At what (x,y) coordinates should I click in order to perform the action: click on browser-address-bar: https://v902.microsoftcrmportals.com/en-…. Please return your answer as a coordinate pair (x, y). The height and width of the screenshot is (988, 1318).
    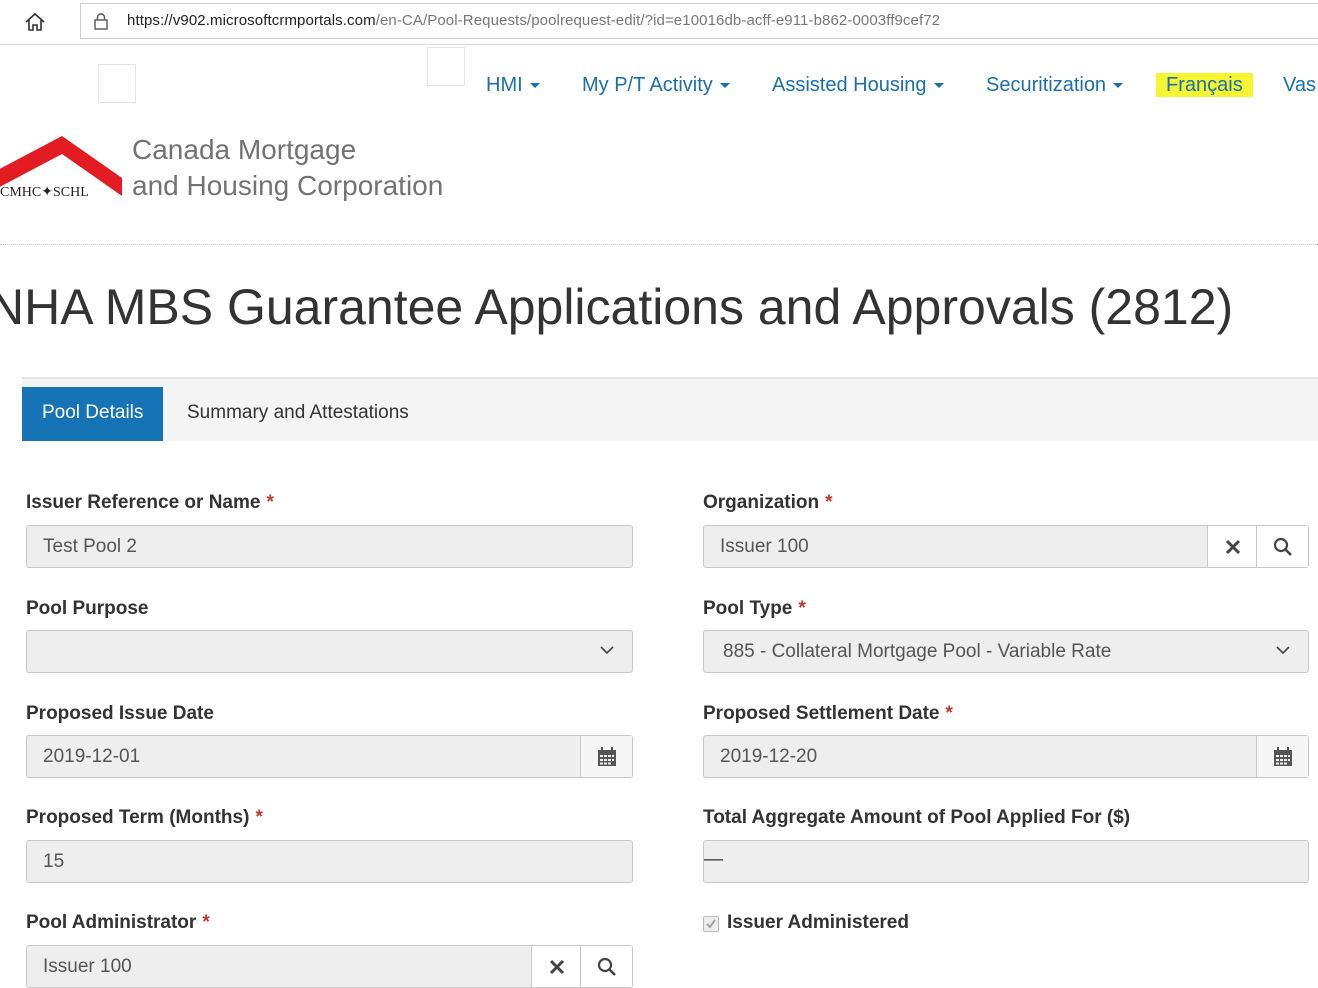
    Looking at the image, I should click on (659, 22).